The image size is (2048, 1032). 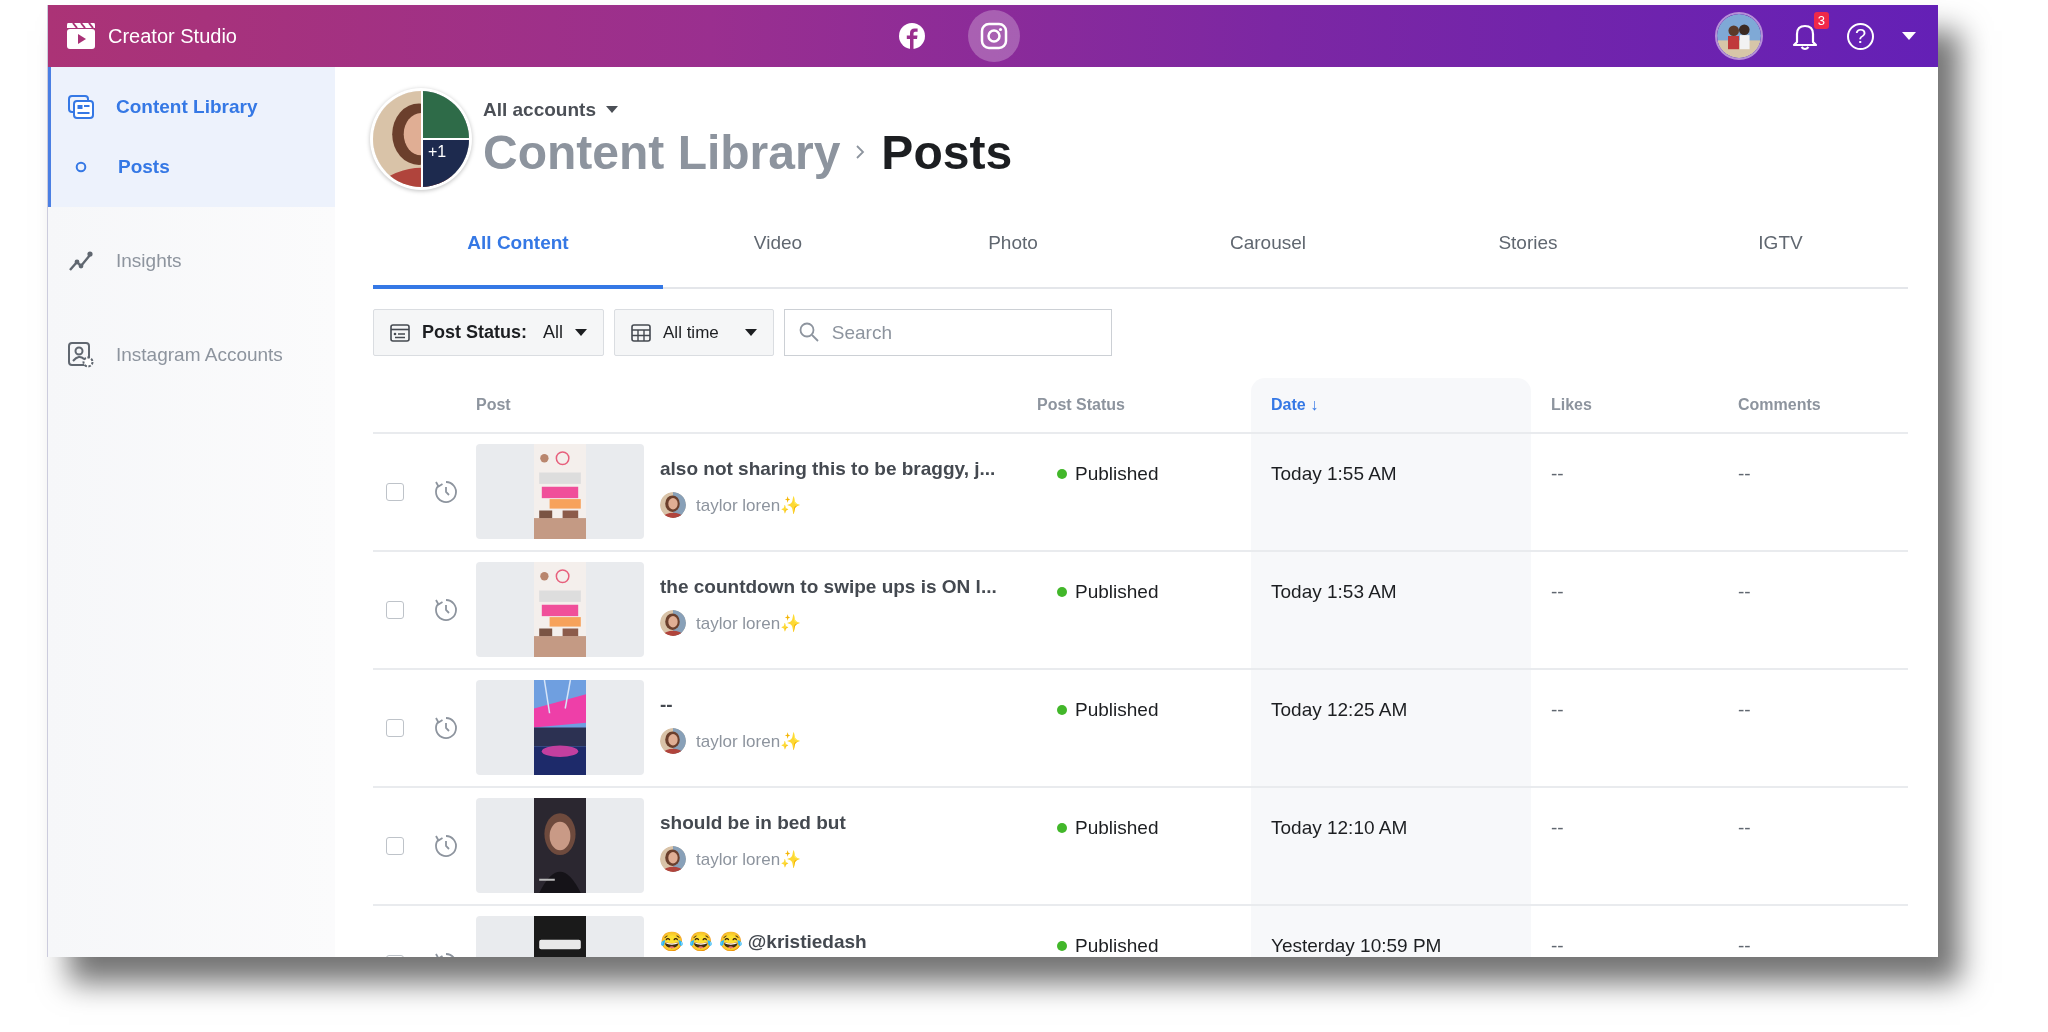 What do you see at coordinates (947, 332) in the screenshot?
I see `search-field: Search` at bounding box center [947, 332].